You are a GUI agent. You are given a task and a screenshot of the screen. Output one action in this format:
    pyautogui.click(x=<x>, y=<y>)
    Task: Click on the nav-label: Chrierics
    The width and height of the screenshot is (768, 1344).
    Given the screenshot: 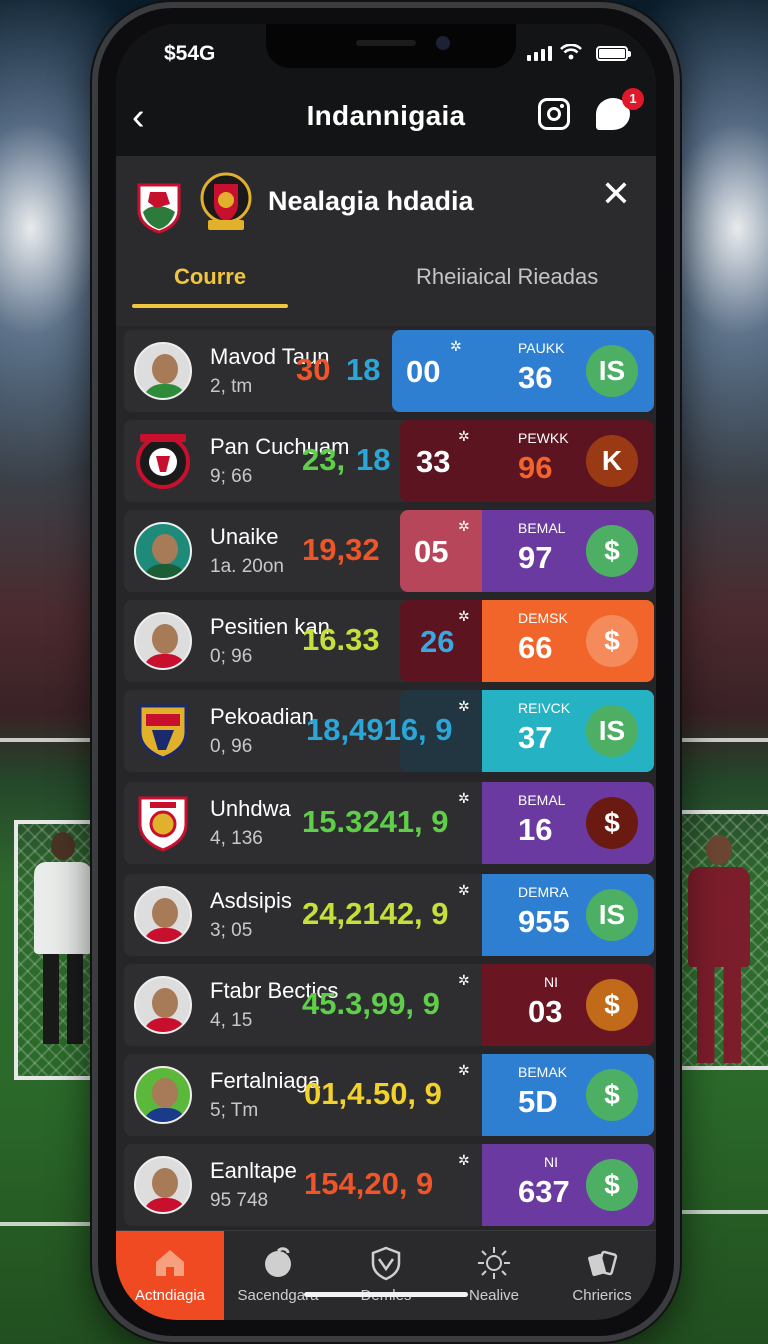 What is the action you would take?
    pyautogui.click(x=602, y=1295)
    